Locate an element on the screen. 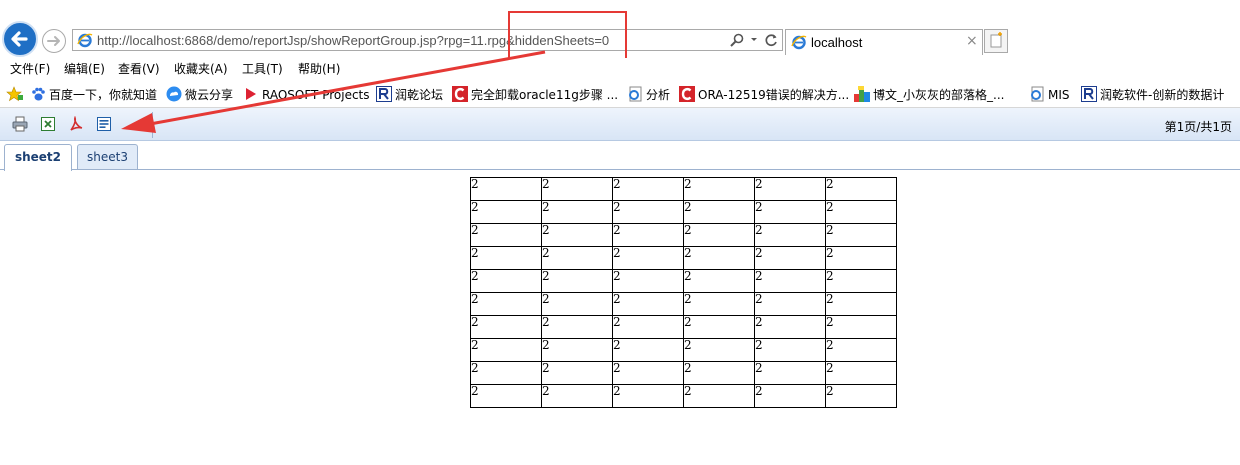  close-tab-icon: × is located at coordinates (972, 41).